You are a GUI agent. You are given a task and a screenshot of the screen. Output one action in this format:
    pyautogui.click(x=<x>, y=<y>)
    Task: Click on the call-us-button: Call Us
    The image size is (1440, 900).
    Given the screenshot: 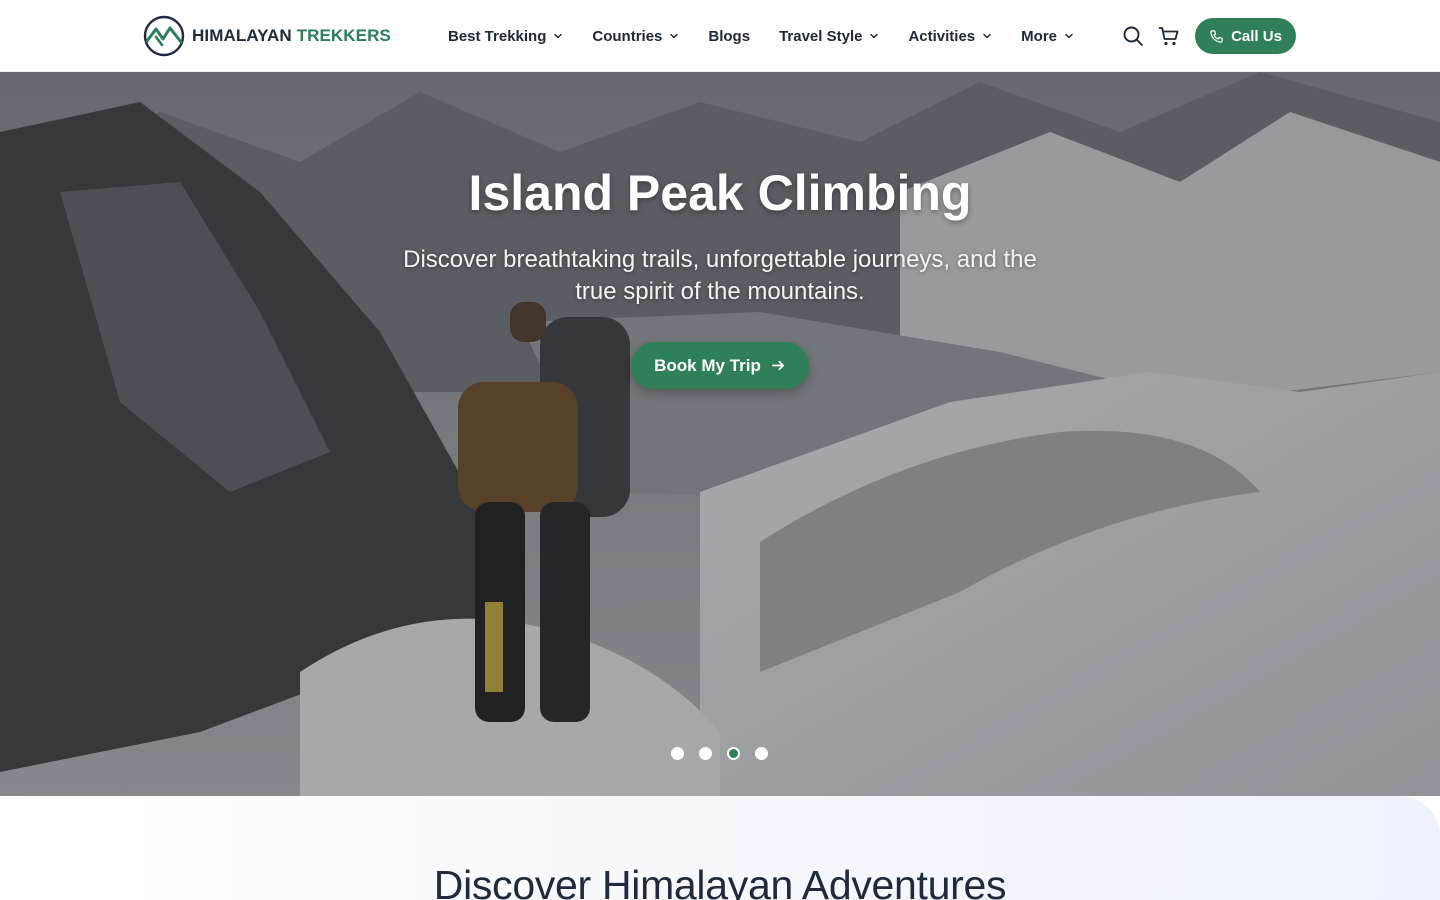 What is the action you would take?
    pyautogui.click(x=1245, y=36)
    